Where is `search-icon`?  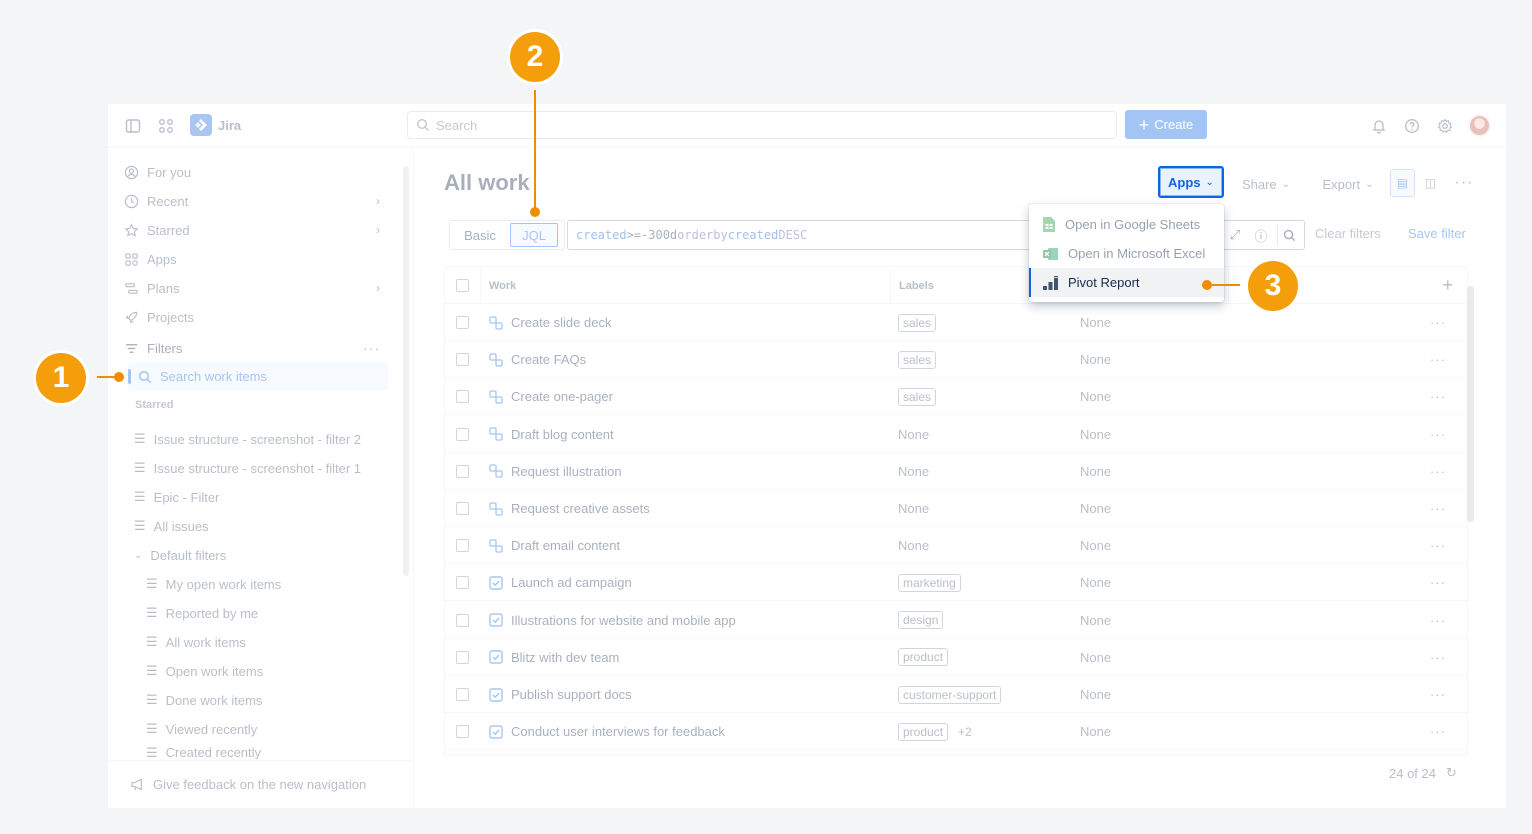 search-icon is located at coordinates (1289, 235).